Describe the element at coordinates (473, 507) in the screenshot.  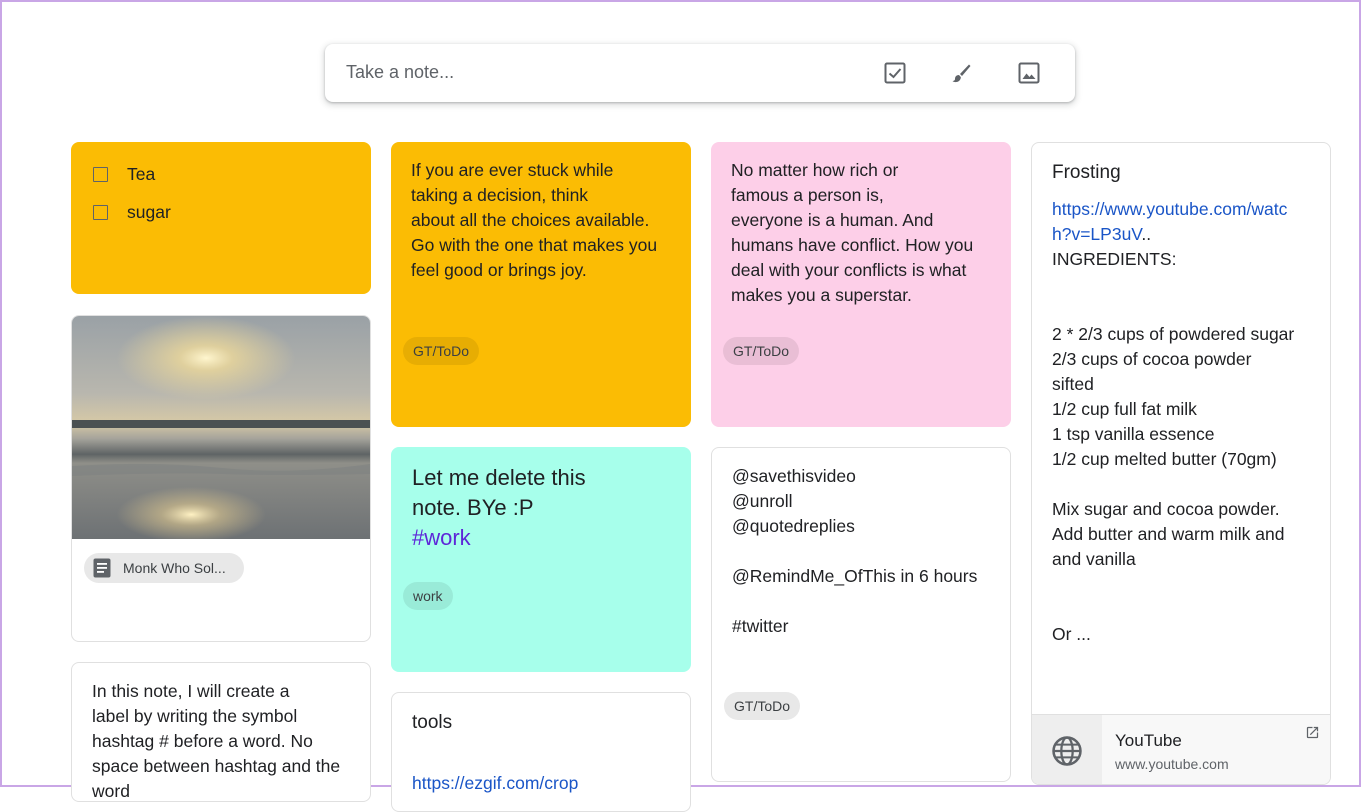
I see `note-body-line: note. BYe :P` at that location.